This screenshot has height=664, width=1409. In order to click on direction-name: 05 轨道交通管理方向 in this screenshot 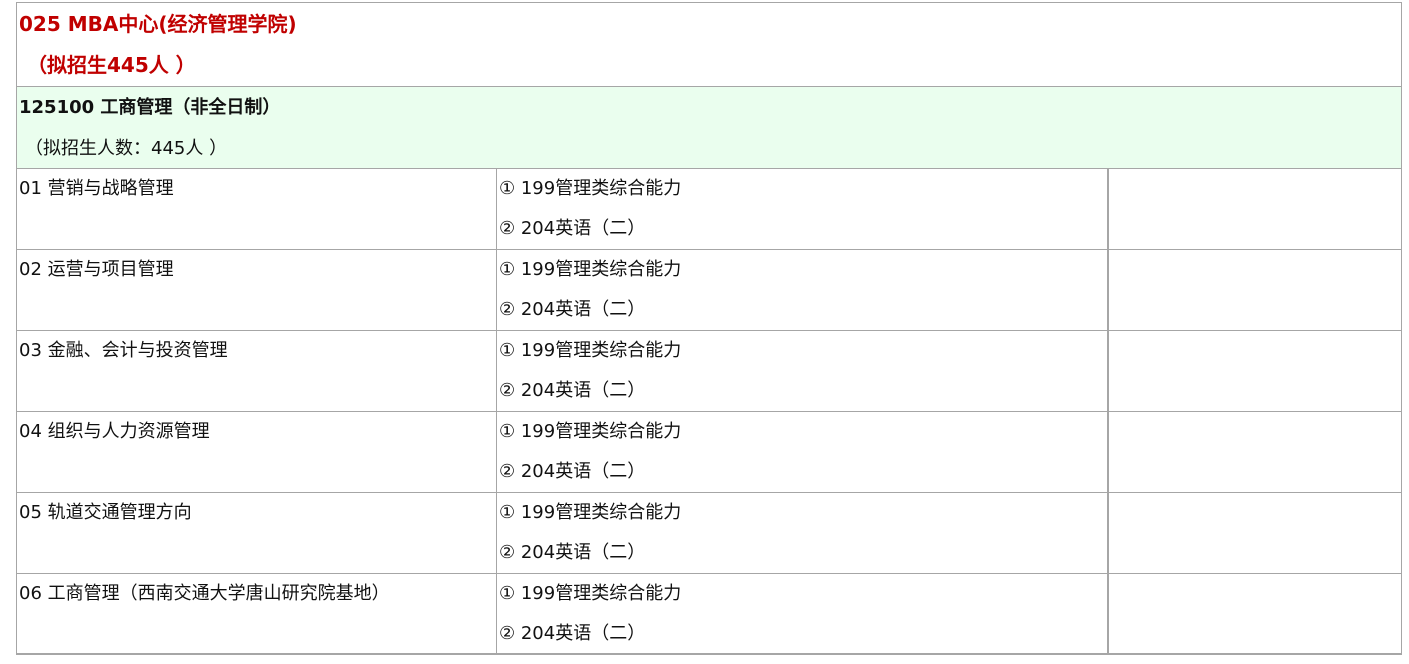, I will do `click(257, 533)`.